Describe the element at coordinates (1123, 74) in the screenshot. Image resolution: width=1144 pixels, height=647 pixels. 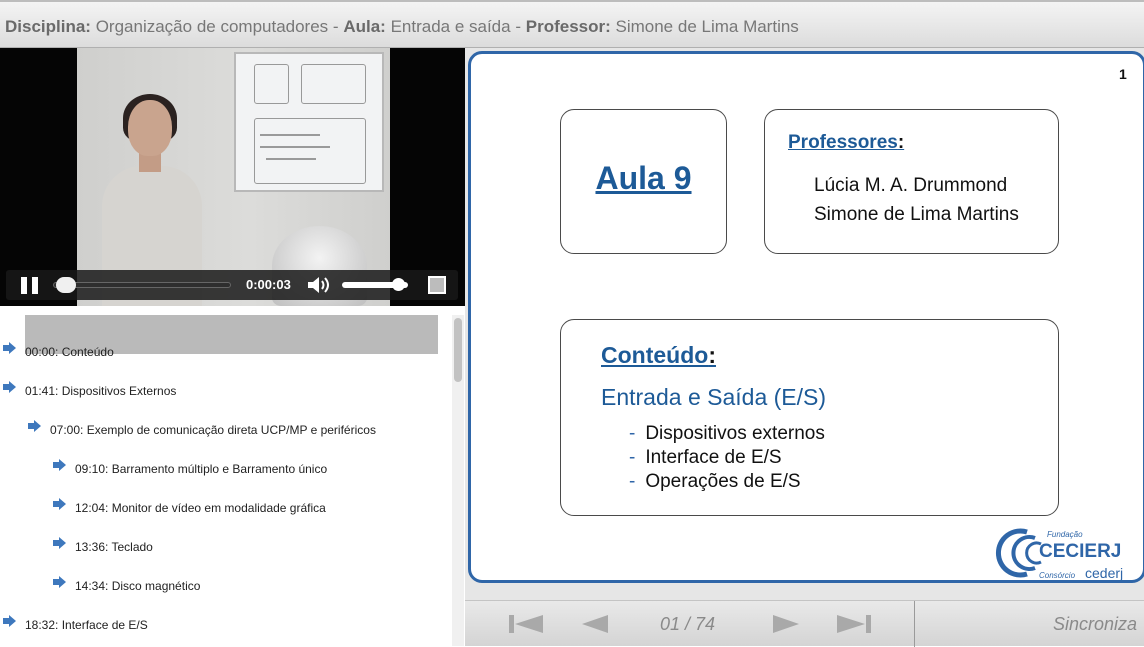
I see `slide-page-number: 1` at that location.